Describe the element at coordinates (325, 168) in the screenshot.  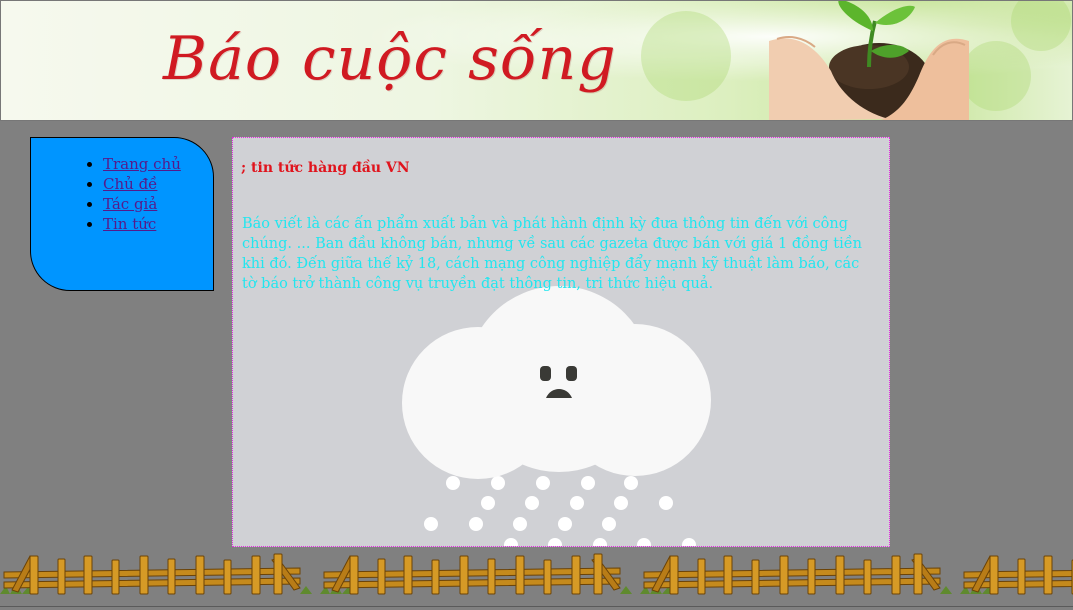
I see `headline: ; tin tức hàng đầu VN` at that location.